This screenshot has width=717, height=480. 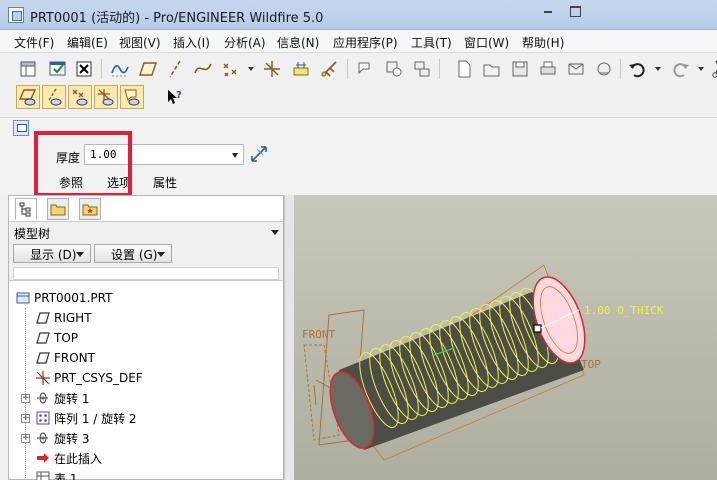 I want to click on model-tree-tab-icon, so click(x=26, y=209).